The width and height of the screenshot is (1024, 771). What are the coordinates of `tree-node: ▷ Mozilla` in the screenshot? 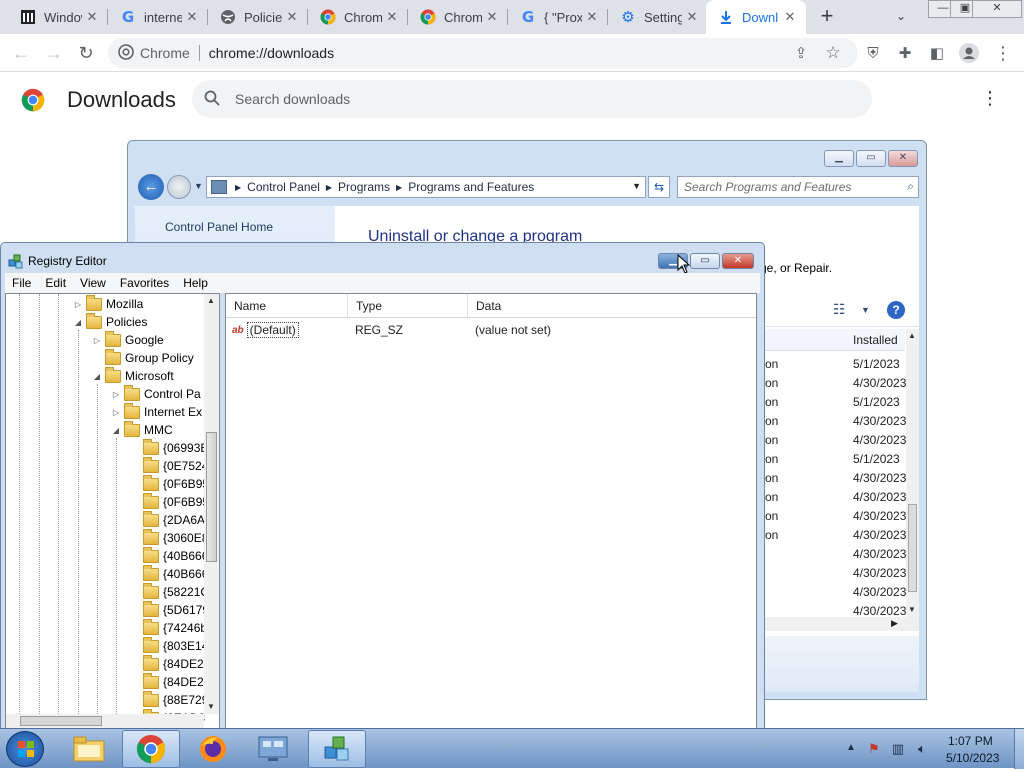 It's located at (107, 303).